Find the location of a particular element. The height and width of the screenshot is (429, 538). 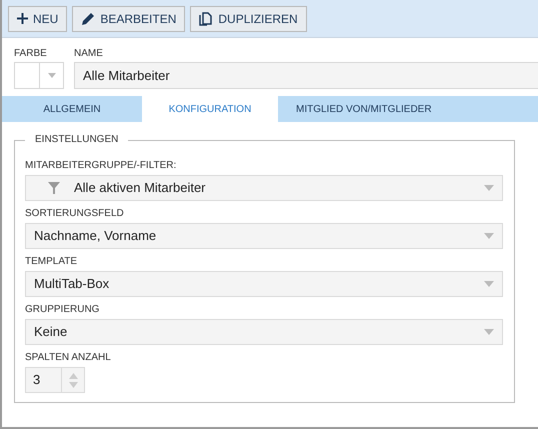

filter-icon is located at coordinates (54, 188).